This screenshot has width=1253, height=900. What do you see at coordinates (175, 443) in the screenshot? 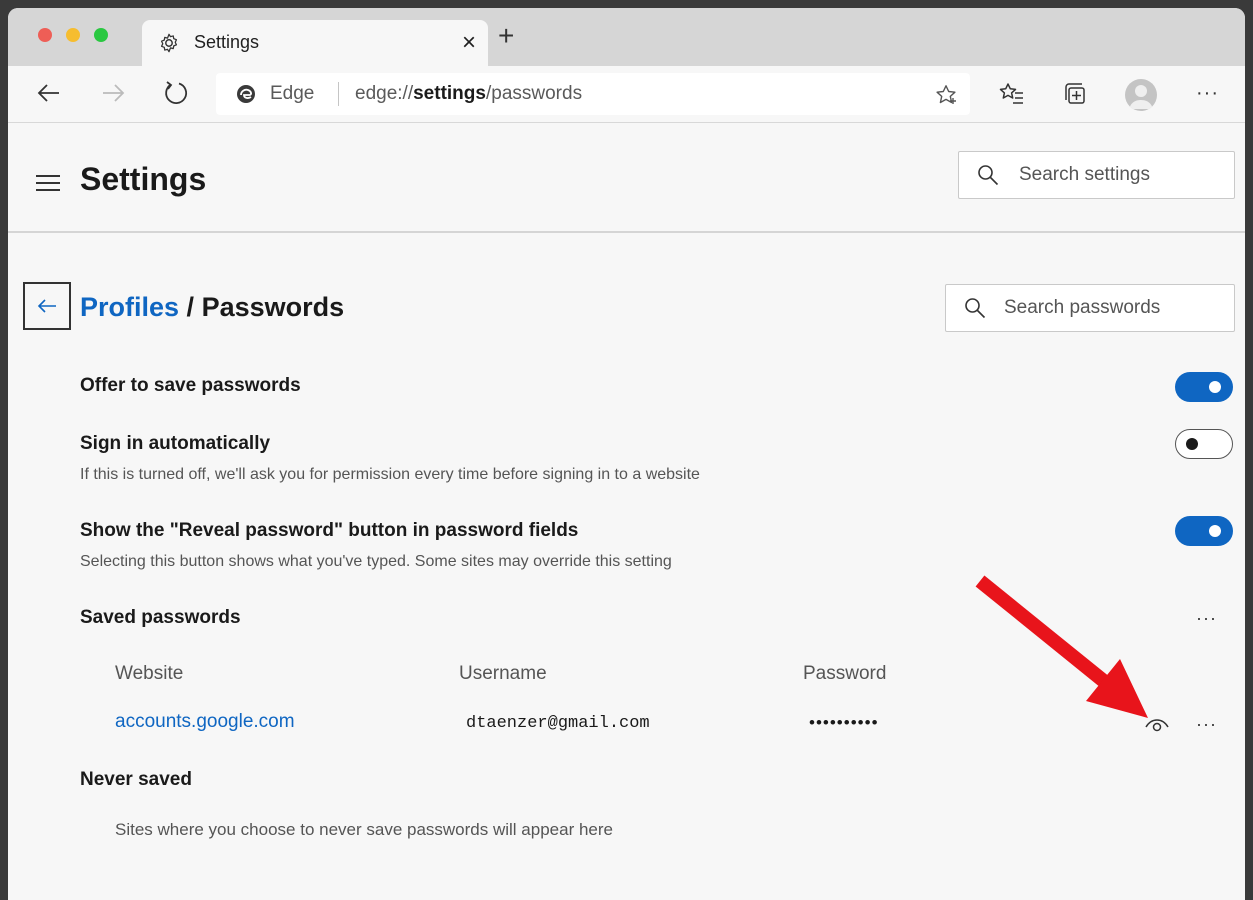
I see `setting-sign-in-auto-title: Sign in automatically` at bounding box center [175, 443].